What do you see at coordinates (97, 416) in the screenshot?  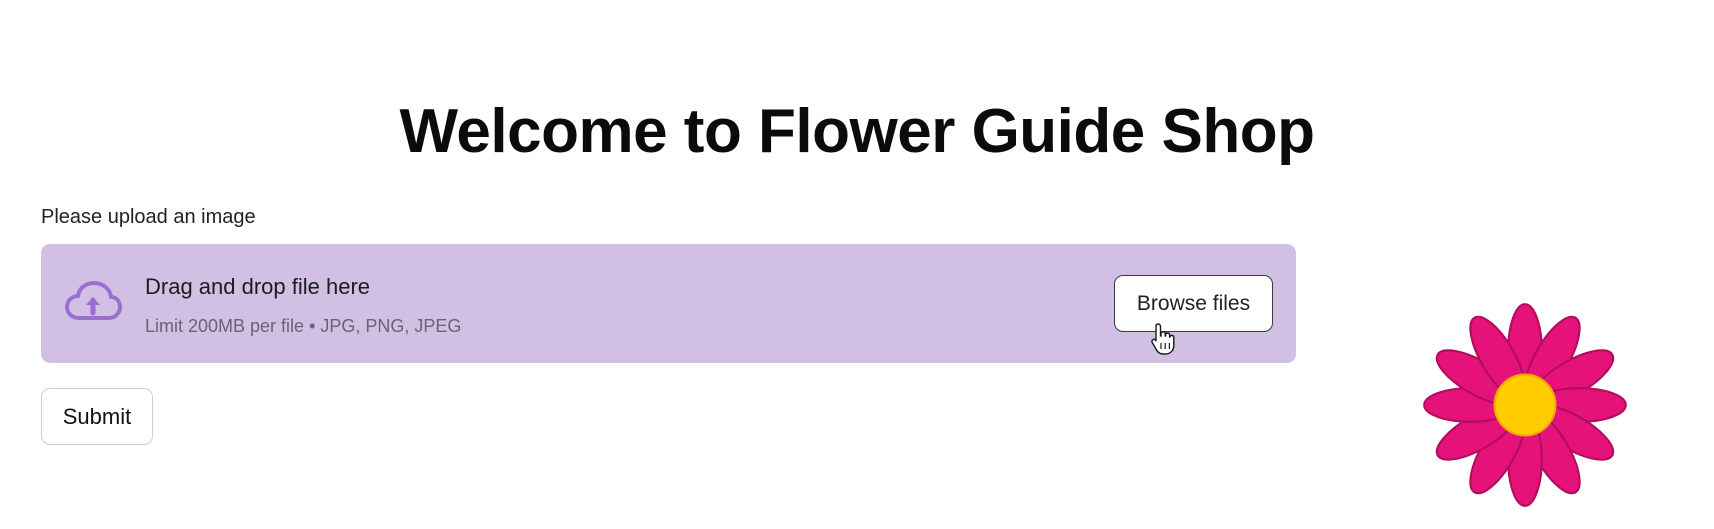 I see `submit-button: Submit` at bounding box center [97, 416].